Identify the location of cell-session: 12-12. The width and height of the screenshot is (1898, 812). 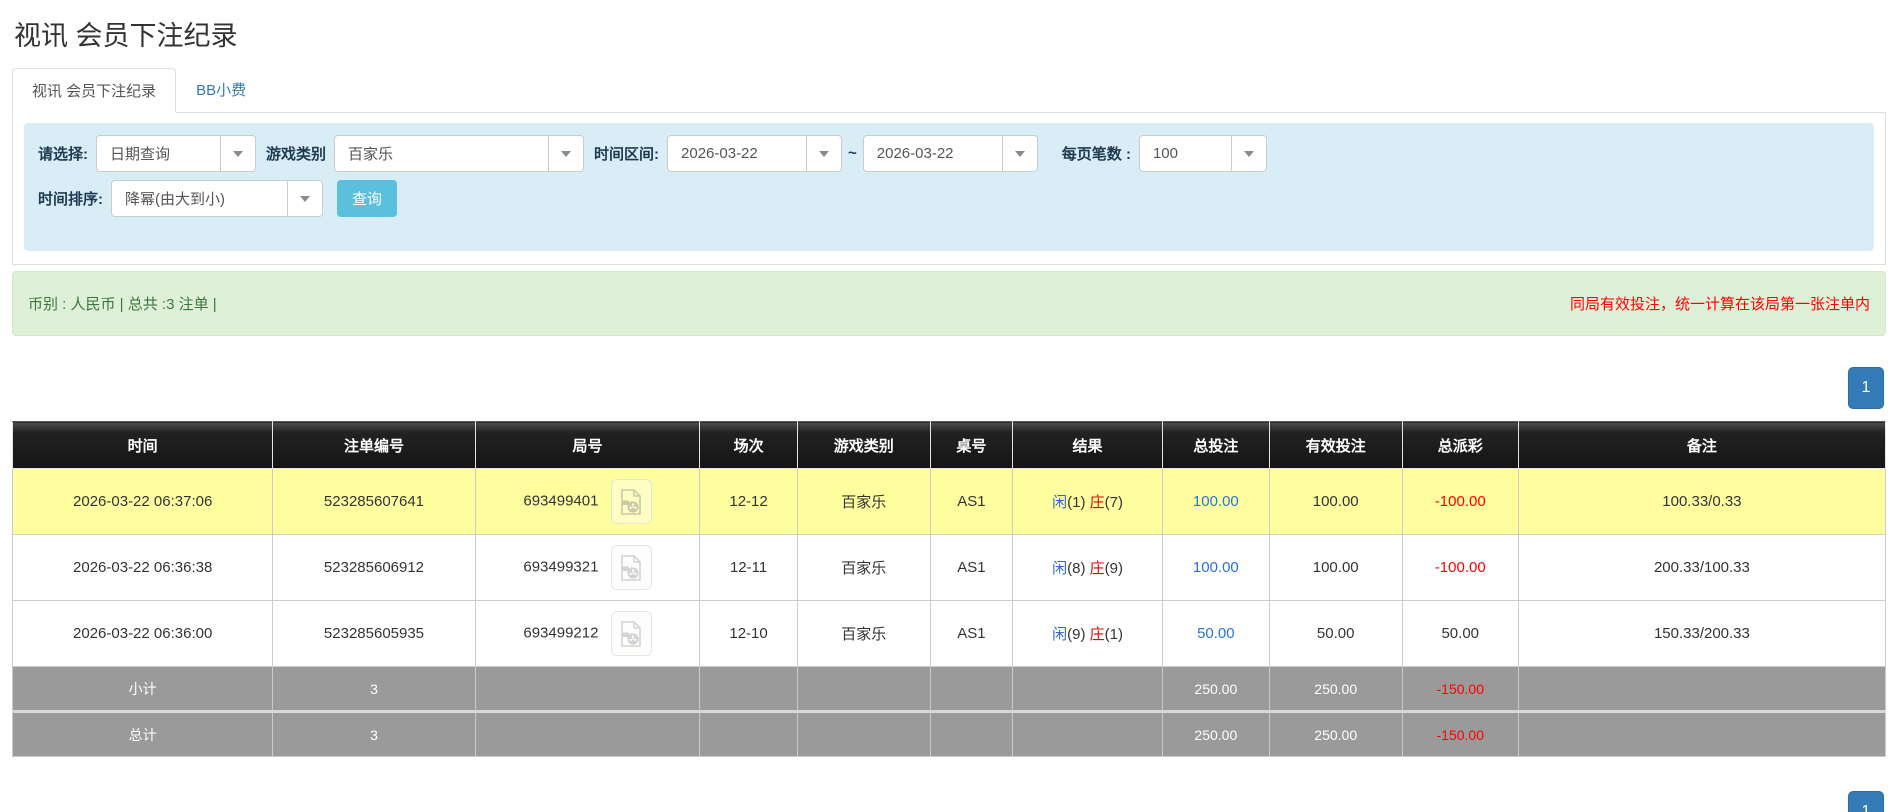
(748, 501).